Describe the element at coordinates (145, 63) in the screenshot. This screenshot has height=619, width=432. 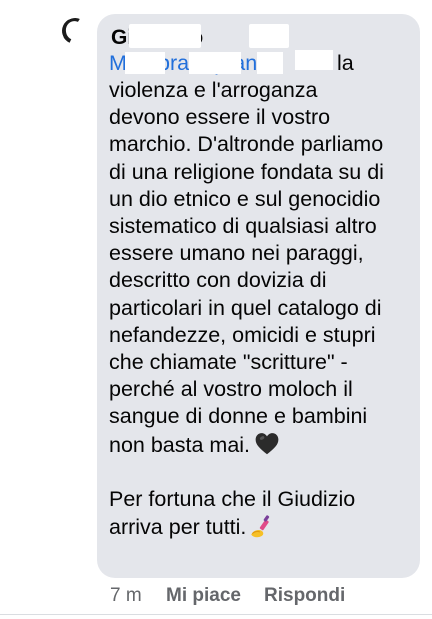
I see `mention-redaction` at that location.